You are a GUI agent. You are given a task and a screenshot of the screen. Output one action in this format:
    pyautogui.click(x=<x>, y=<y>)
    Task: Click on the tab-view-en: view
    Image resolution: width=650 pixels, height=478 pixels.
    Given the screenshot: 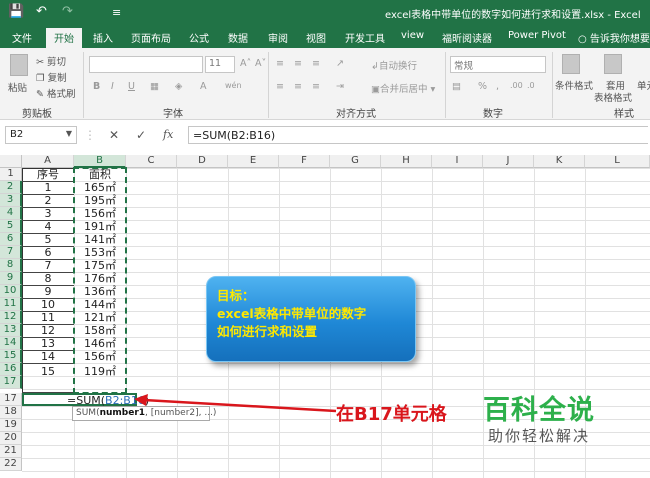 What is the action you would take?
    pyautogui.click(x=412, y=35)
    